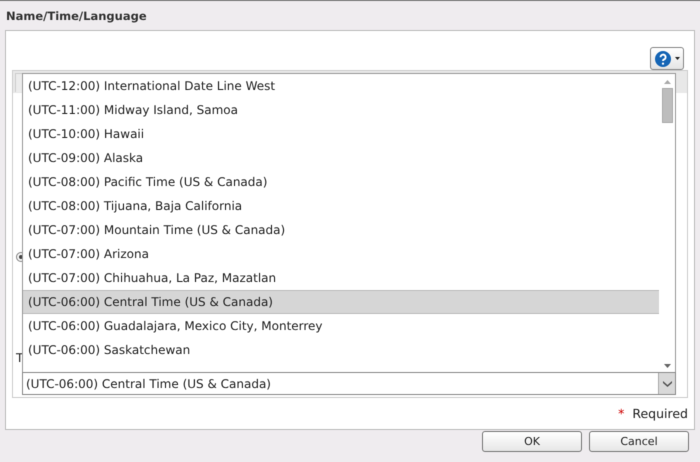  What do you see at coordinates (667, 82) in the screenshot?
I see `scroll-up-icon` at bounding box center [667, 82].